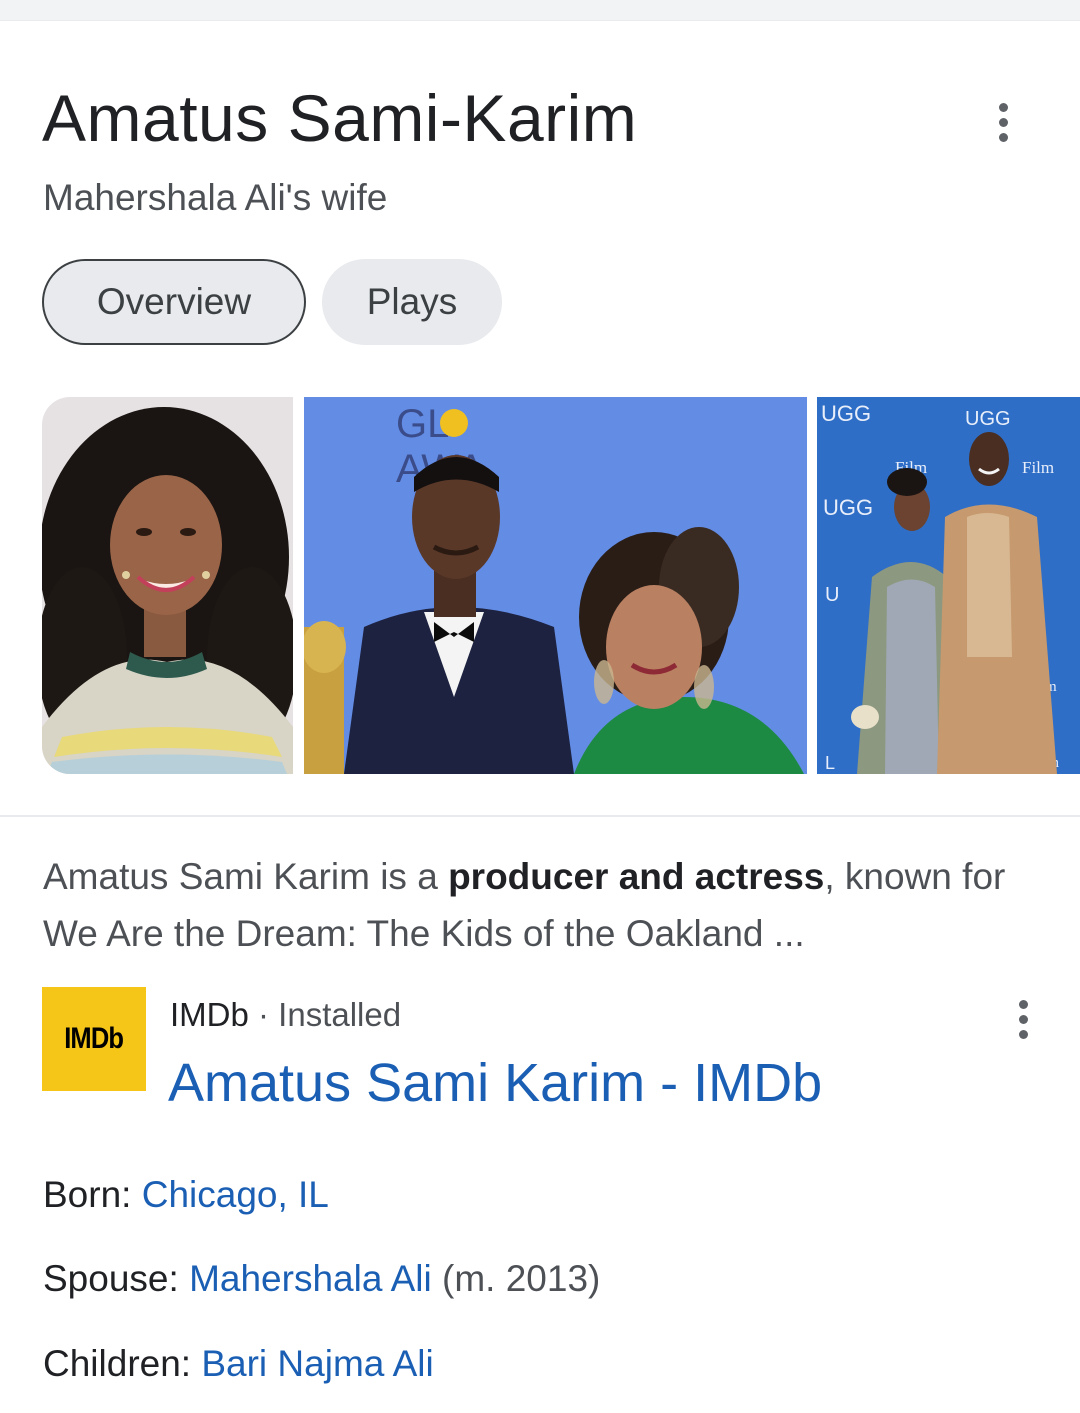  Describe the element at coordinates (215, 197) in the screenshot. I see `entity-subtitle: Mahershala Ali's wife` at that location.